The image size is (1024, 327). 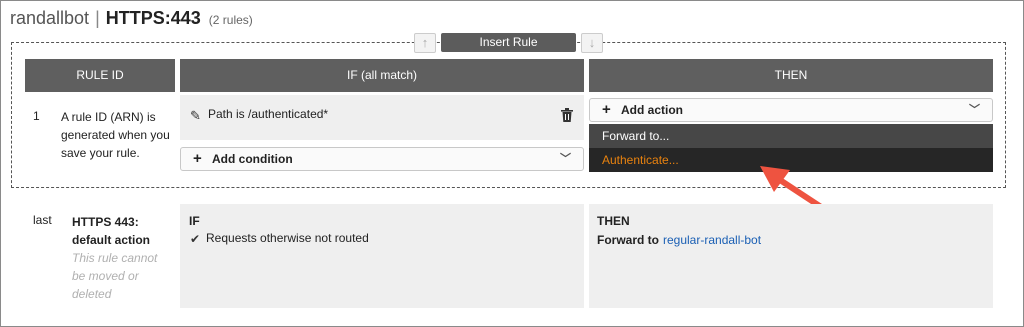 I want to click on default-rule-title: HTTPS 443: default action, so click(x=111, y=231).